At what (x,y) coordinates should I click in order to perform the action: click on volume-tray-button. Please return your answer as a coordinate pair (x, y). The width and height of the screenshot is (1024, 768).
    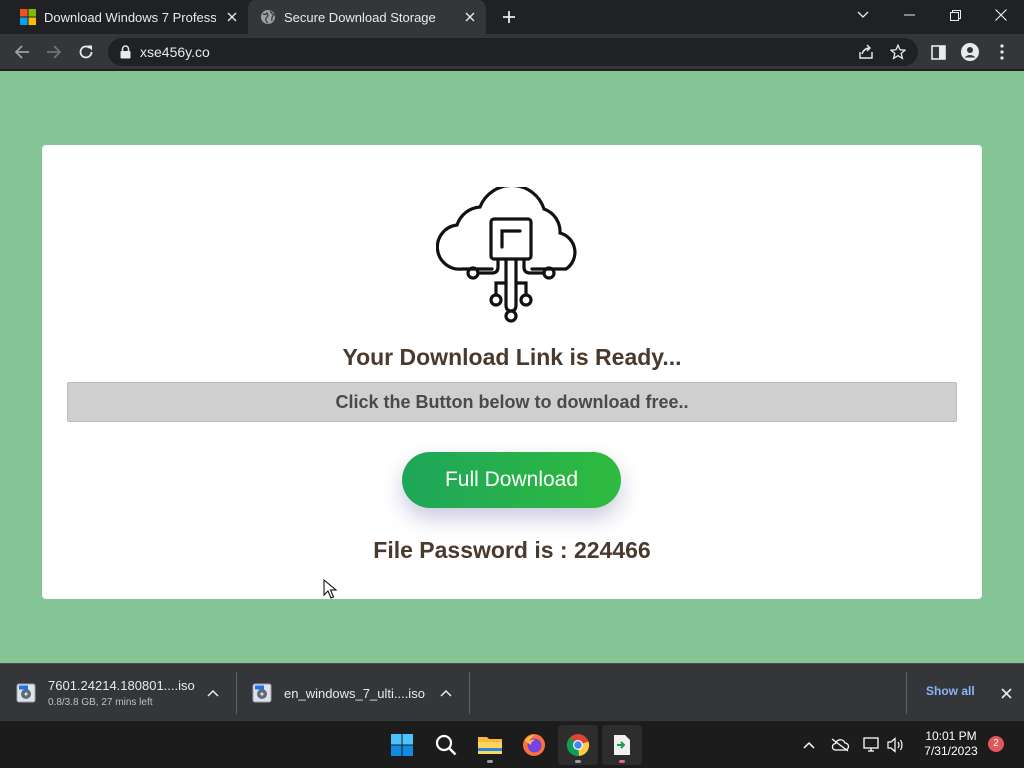
    Looking at the image, I should click on (896, 745).